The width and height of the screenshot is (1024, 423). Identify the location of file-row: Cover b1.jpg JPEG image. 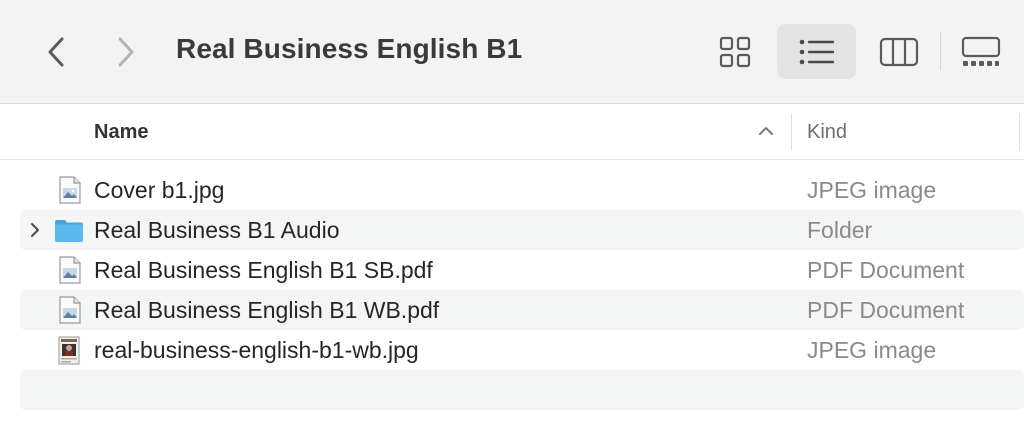
(522, 190).